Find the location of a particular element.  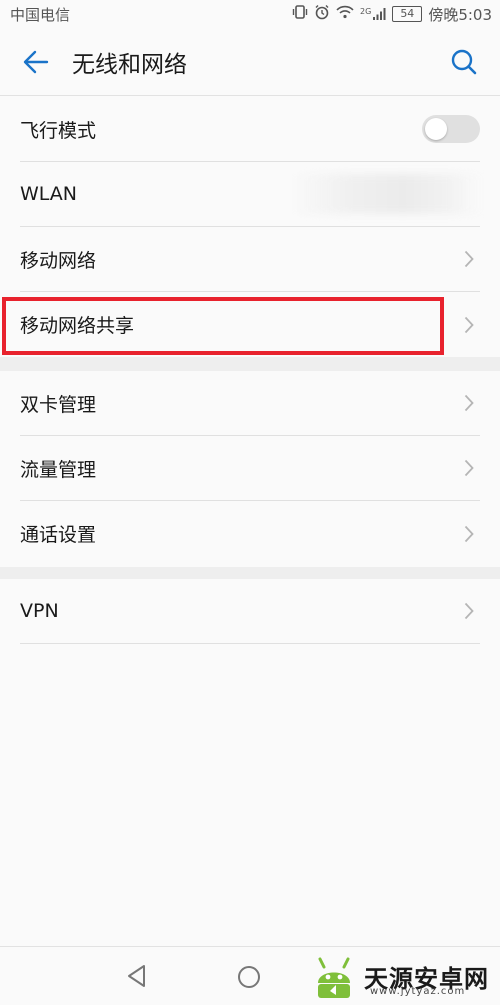

triangle-back-icon is located at coordinates (136, 976).